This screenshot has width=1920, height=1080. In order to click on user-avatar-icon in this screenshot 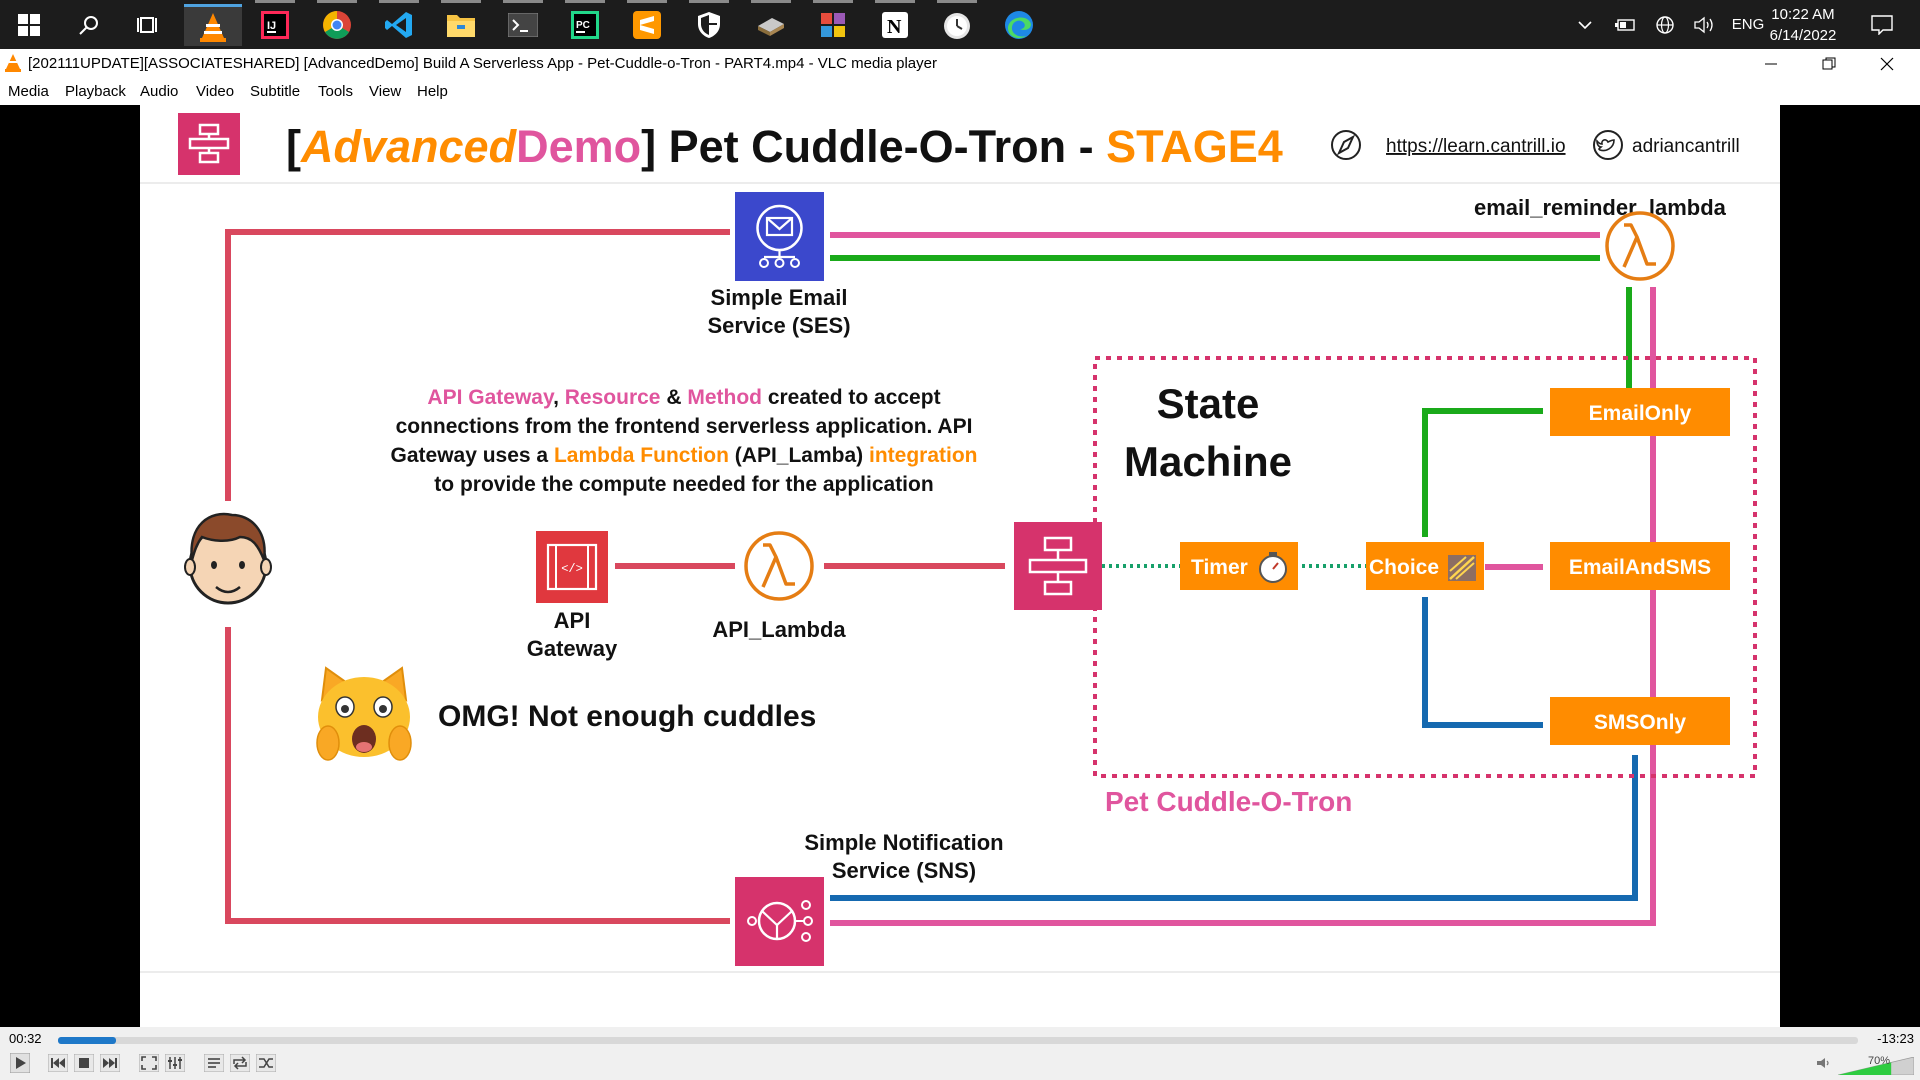, I will do `click(228, 558)`.